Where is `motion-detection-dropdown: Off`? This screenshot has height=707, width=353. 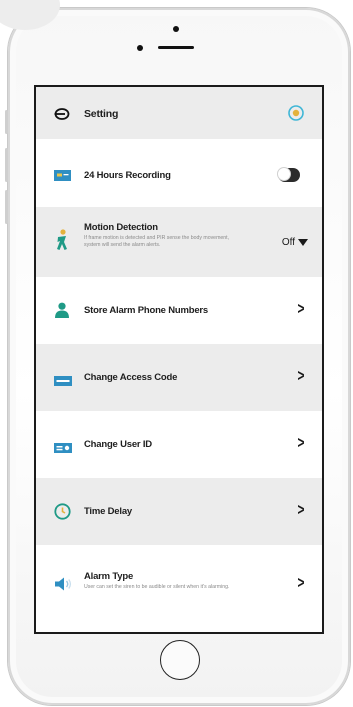 motion-detection-dropdown: Off is located at coordinates (295, 242).